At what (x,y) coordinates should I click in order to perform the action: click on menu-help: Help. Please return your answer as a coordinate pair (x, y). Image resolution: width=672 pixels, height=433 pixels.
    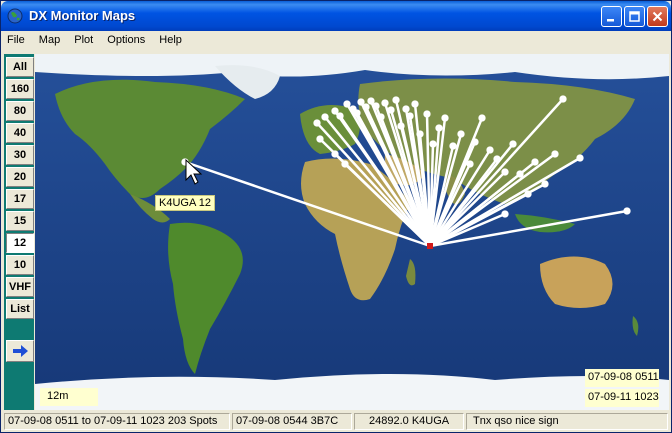
    Looking at the image, I should click on (170, 41).